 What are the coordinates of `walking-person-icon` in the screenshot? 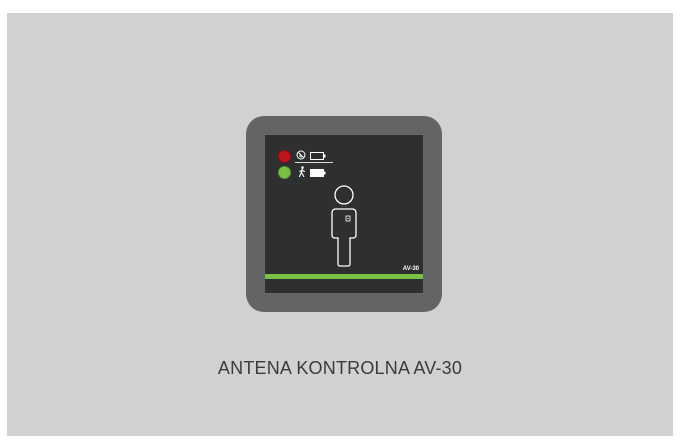 It's located at (302, 171).